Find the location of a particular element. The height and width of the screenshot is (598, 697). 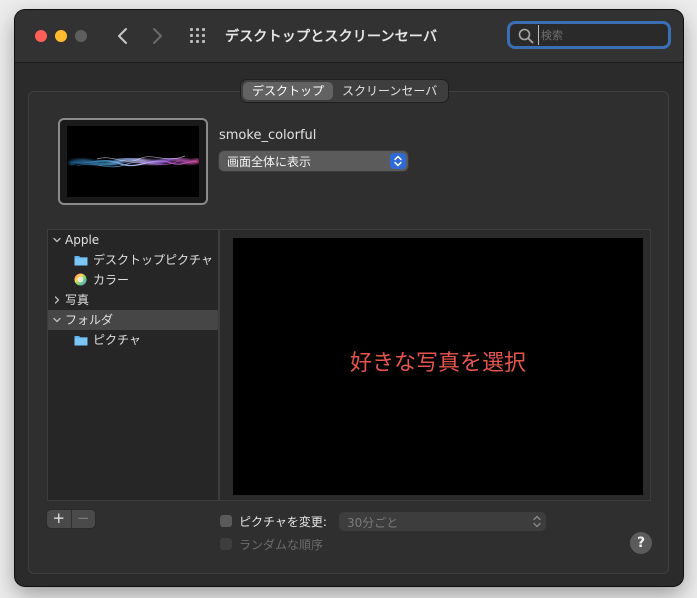

add-remove-control: + − is located at coordinates (71, 519).